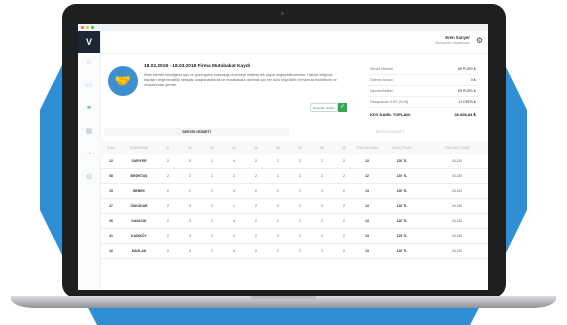  Describe the element at coordinates (111, 236) in the screenshot. I see `table-cell: 41` at that location.